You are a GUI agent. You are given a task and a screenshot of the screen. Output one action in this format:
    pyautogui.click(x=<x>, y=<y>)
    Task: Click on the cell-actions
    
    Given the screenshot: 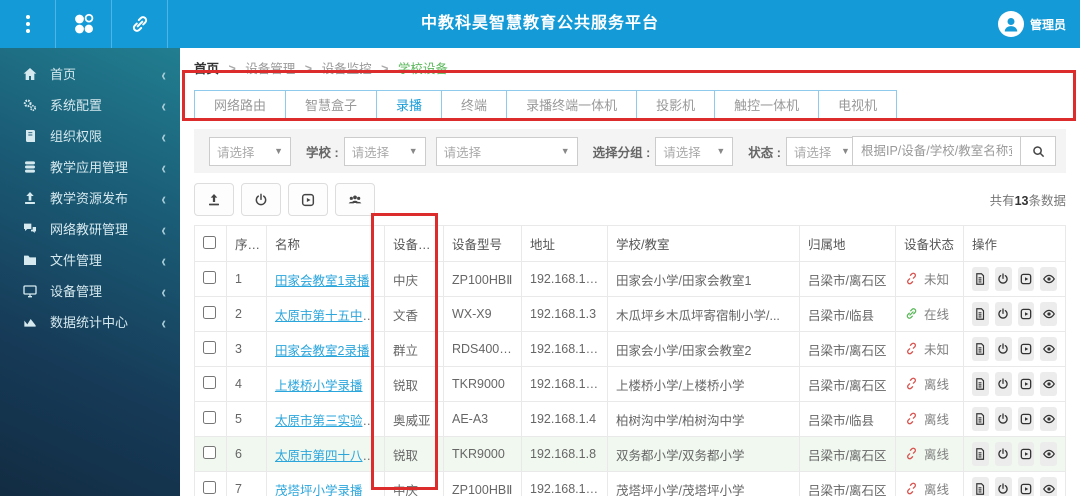 What is the action you would take?
    pyautogui.click(x=1014, y=419)
    